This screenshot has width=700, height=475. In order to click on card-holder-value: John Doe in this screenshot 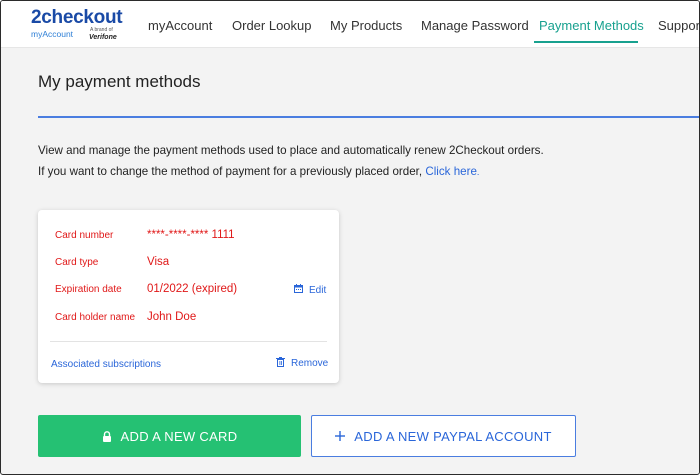, I will do `click(172, 317)`.